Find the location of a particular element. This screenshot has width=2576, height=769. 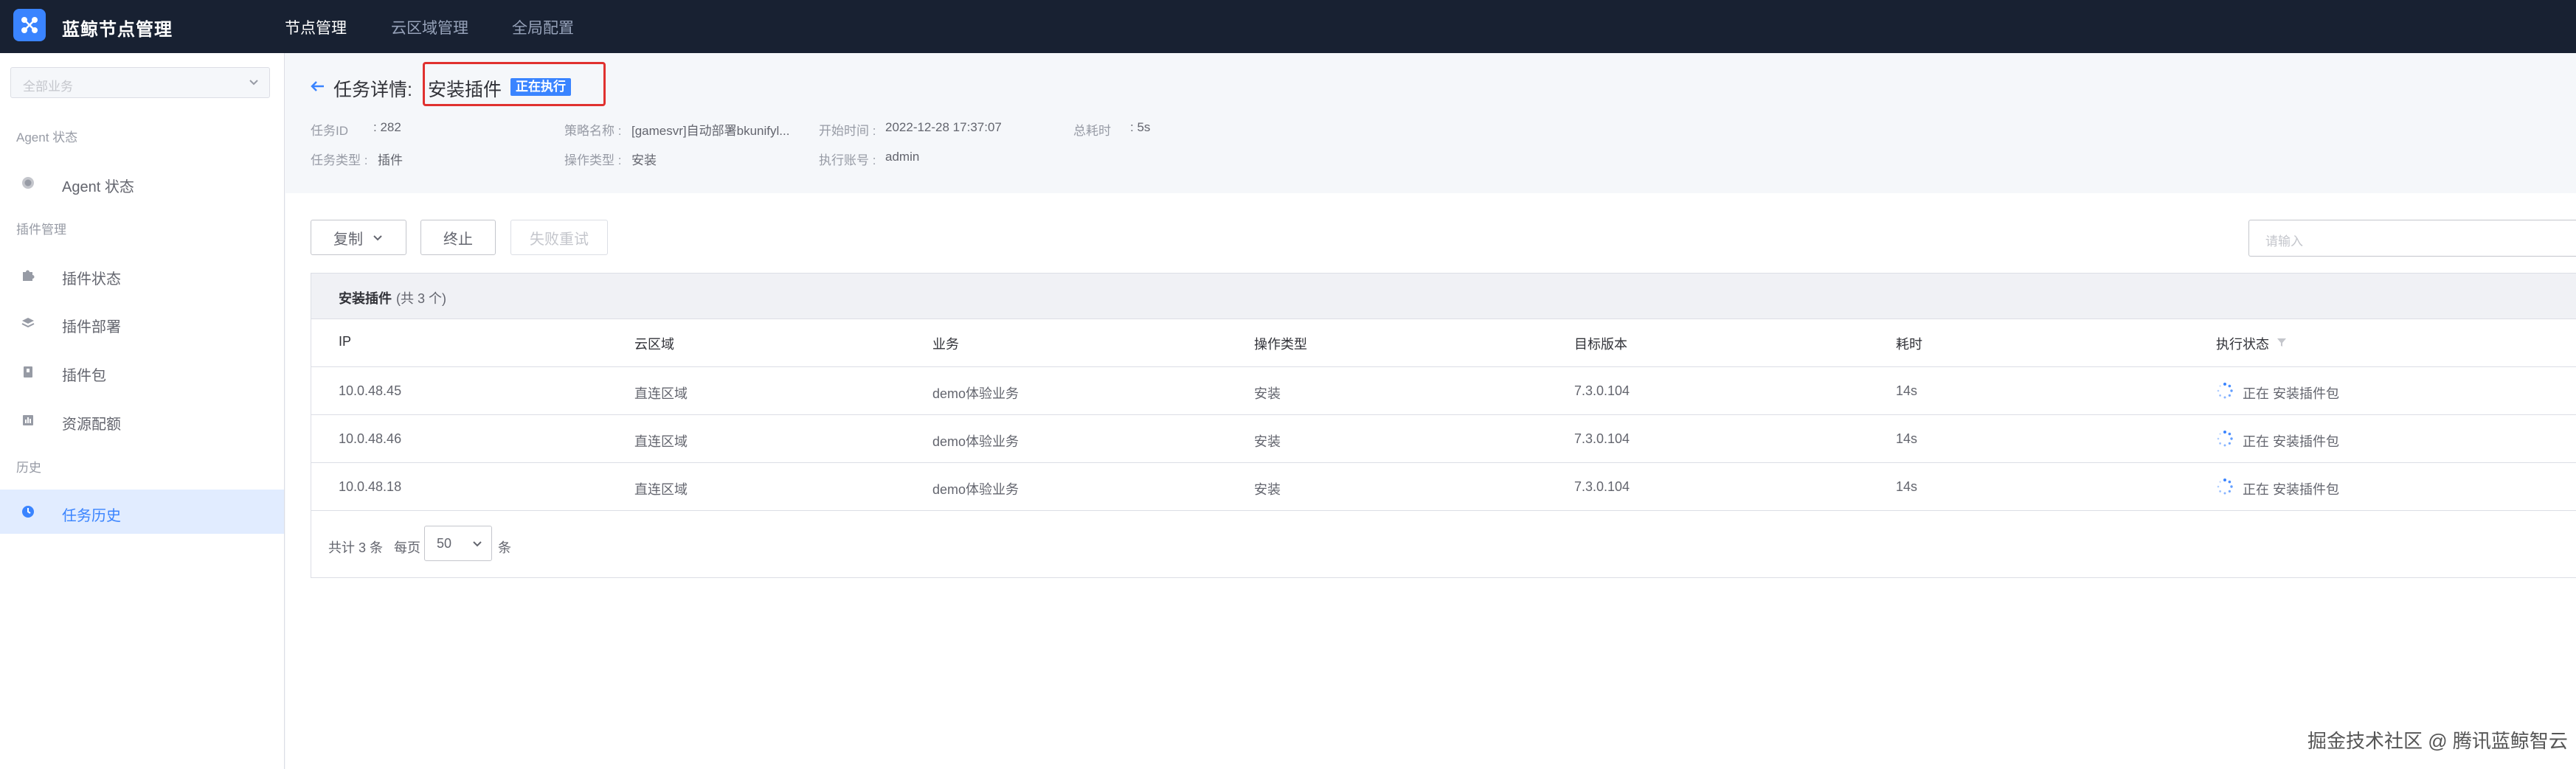

meta-operator-label: 执行账号 : is located at coordinates (848, 160).